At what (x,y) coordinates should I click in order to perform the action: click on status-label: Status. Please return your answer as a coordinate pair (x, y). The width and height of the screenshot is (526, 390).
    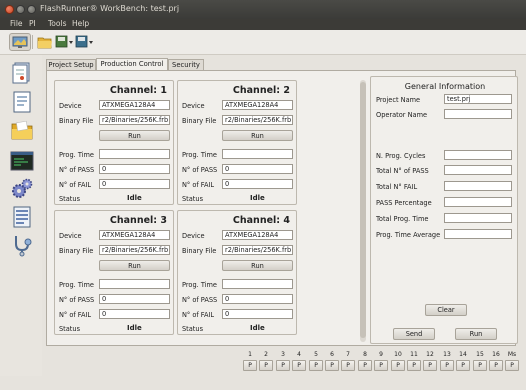
    Looking at the image, I should click on (193, 329).